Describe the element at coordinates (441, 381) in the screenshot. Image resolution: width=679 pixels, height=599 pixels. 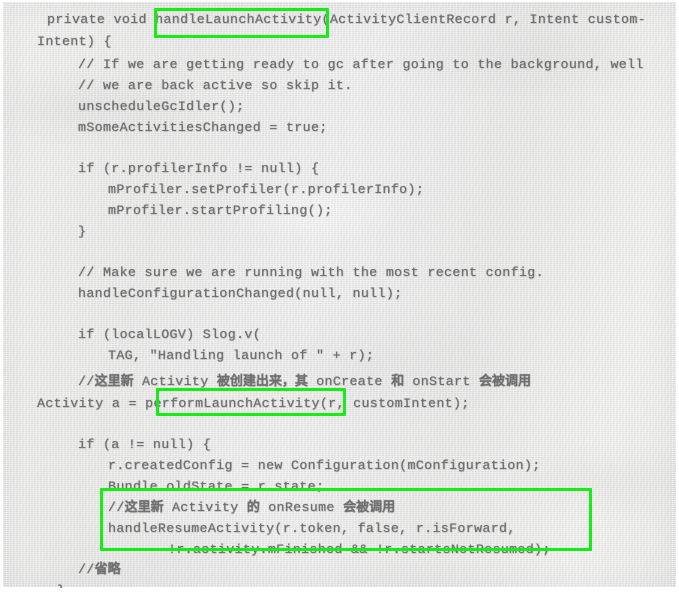
I see `mono-text: onStart` at that location.